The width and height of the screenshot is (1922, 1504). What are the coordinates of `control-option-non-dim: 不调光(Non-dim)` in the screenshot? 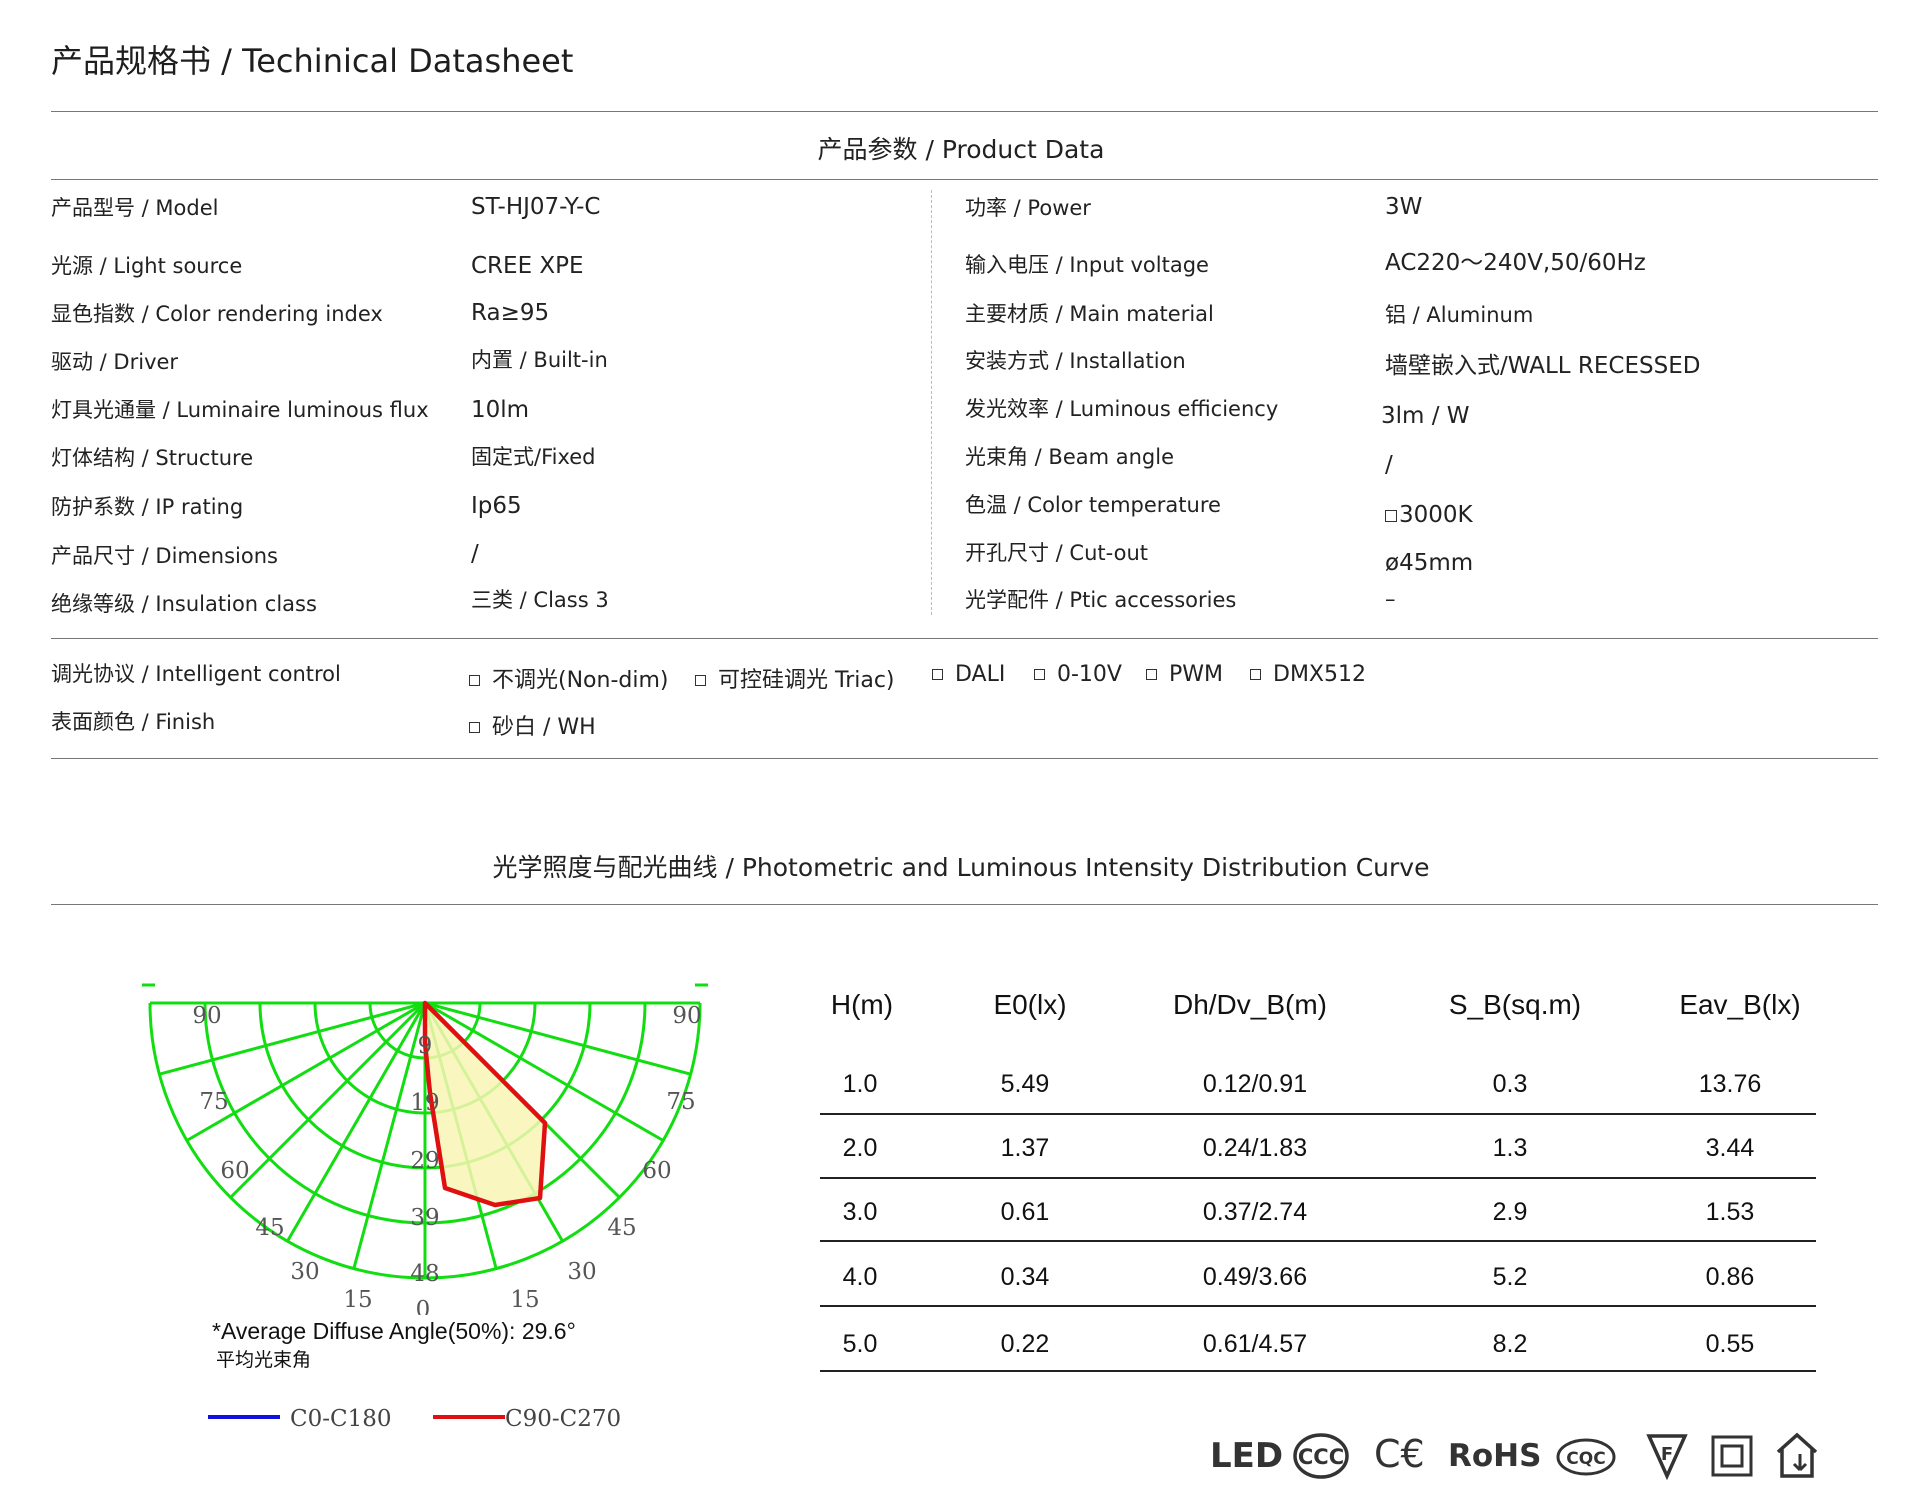 It's located at (568, 678).